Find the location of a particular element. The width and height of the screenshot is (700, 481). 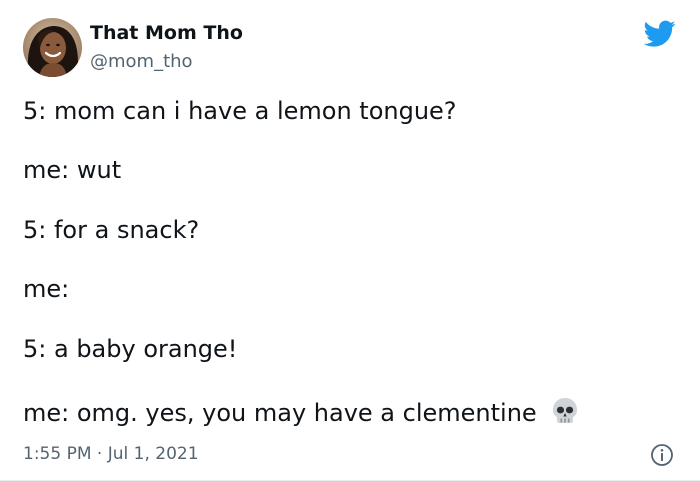

tweet-line: 5: a baby orange! is located at coordinates (130, 349).